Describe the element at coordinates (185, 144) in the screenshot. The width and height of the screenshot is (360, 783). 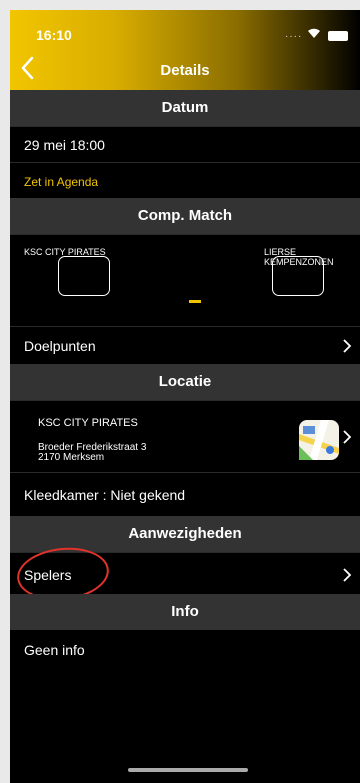
I see `date-row: 29 mei 18:00` at that location.